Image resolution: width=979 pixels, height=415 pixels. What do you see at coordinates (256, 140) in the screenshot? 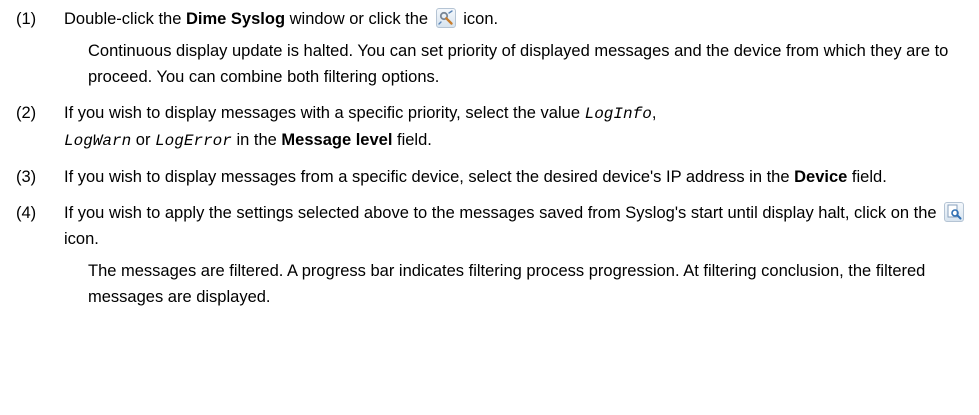
I see `text-run: in the` at bounding box center [256, 140].